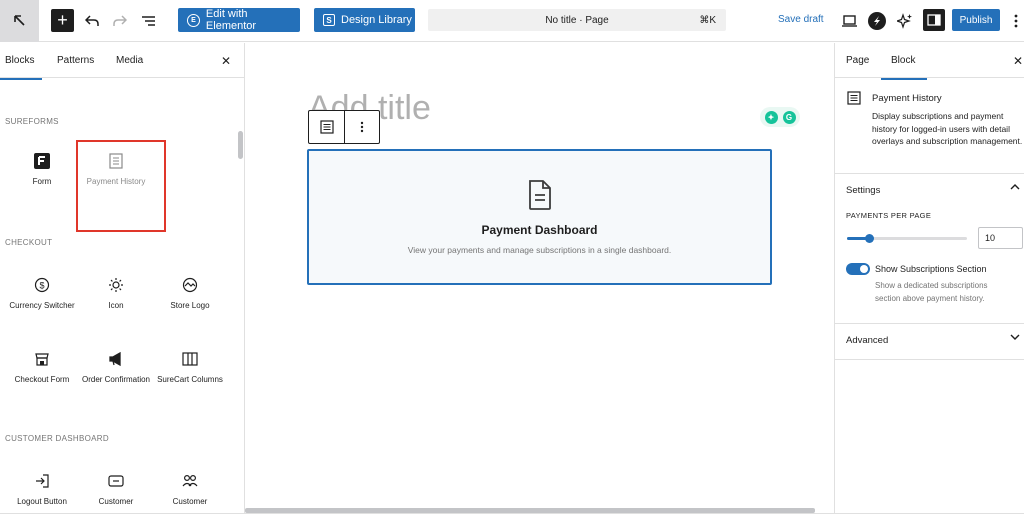 This screenshot has height=523, width=1024. I want to click on block-item-checkout-form: Checkout Form, so click(42, 367).